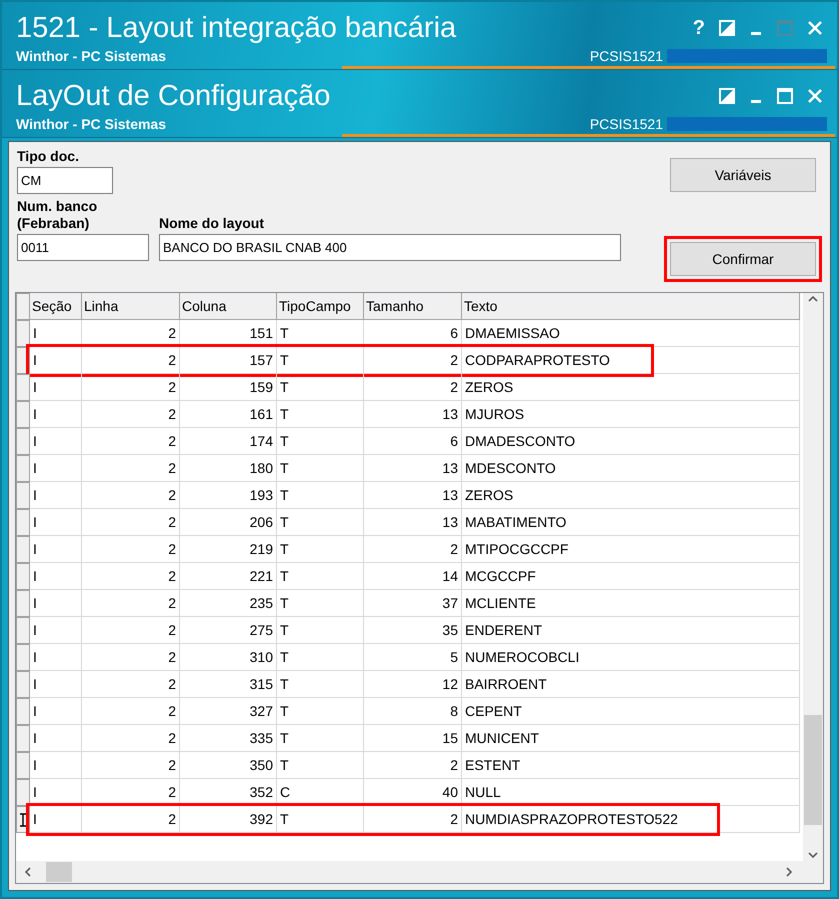 The image size is (839, 899). I want to click on table-cell: 180, so click(228, 468).